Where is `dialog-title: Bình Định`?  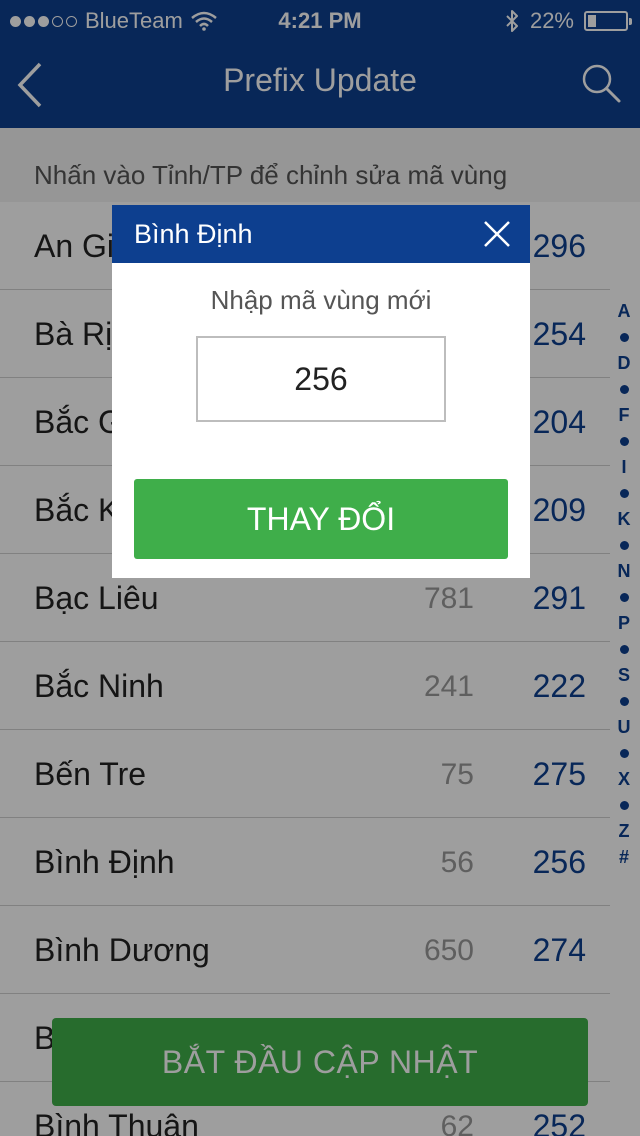 dialog-title: Bình Định is located at coordinates (193, 234).